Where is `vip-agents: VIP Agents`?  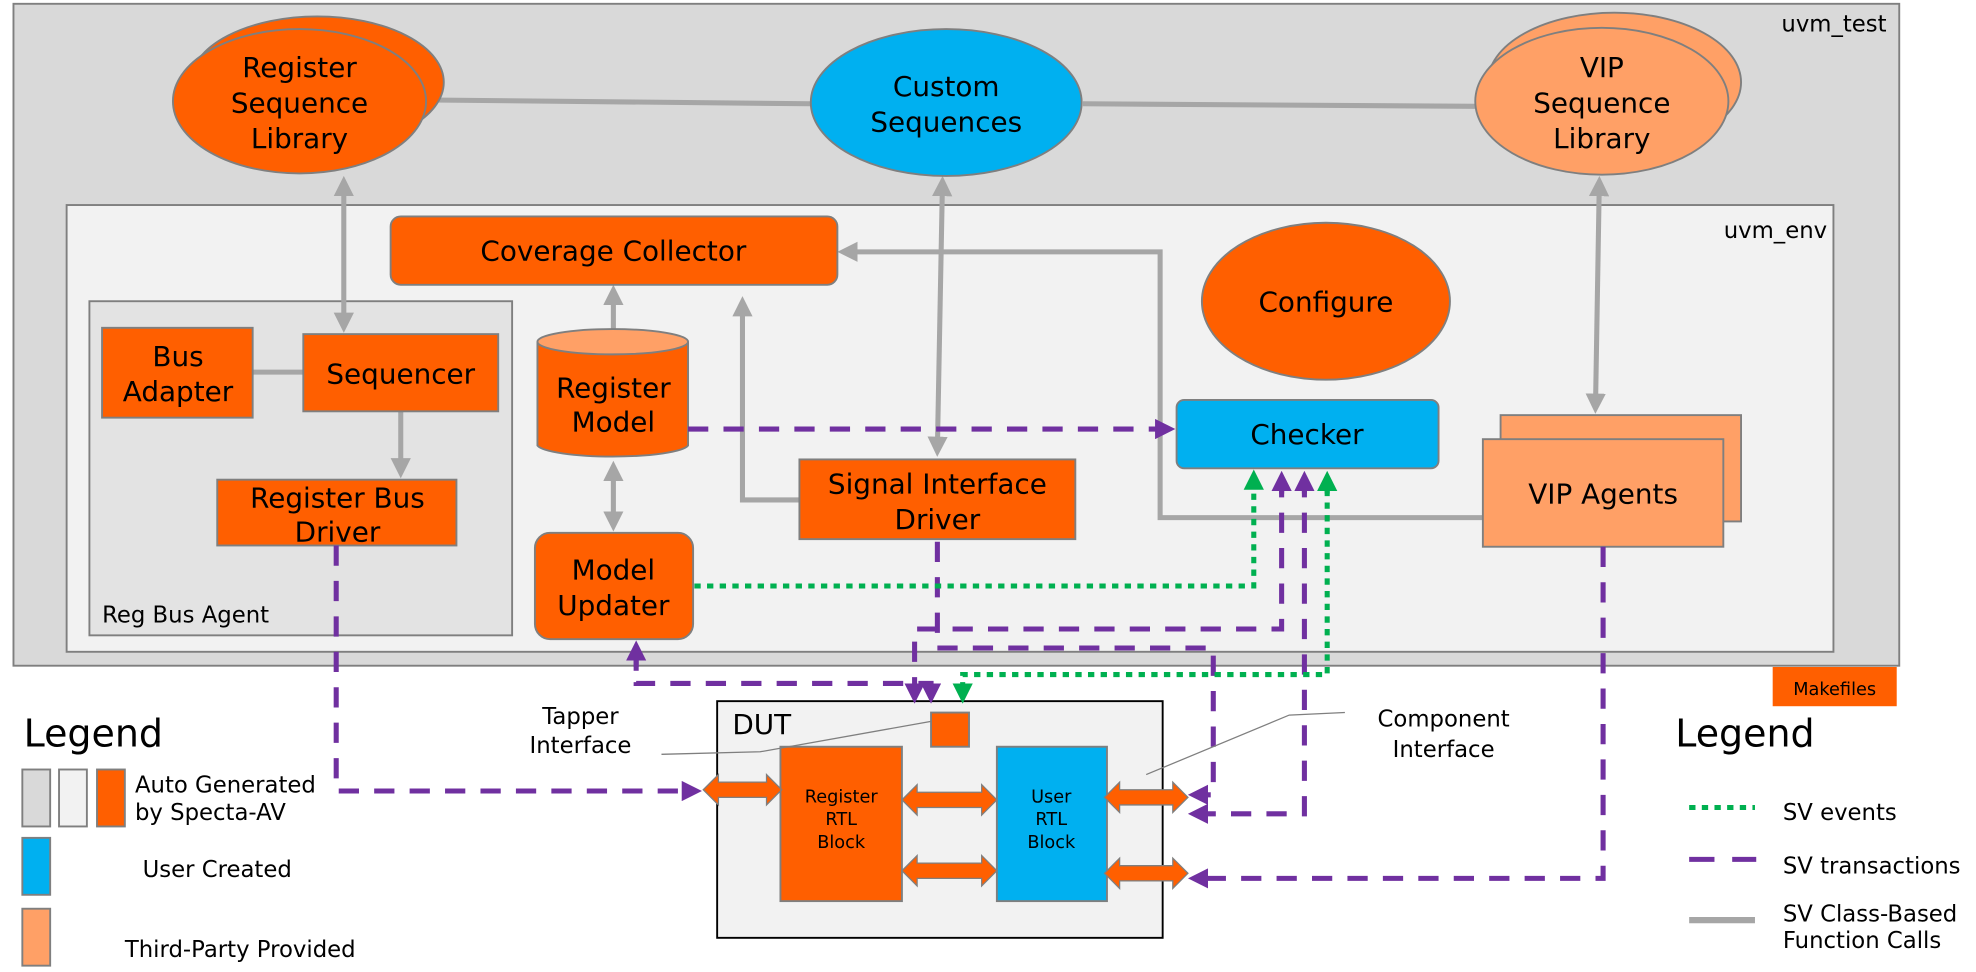
vip-agents: VIP Agents is located at coordinates (1611, 481).